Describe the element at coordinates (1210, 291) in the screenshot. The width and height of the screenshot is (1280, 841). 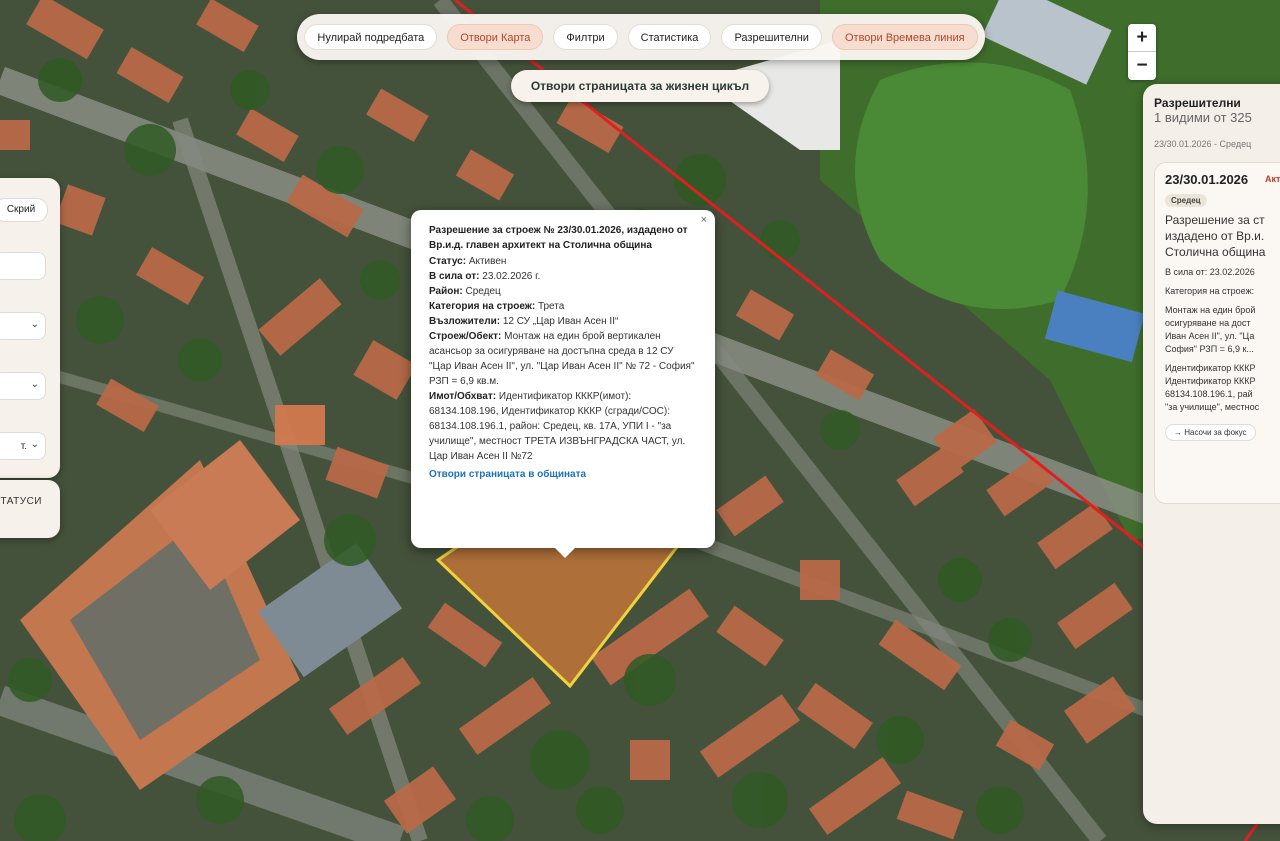
I see `permit-category: Категория на строеж:` at that location.